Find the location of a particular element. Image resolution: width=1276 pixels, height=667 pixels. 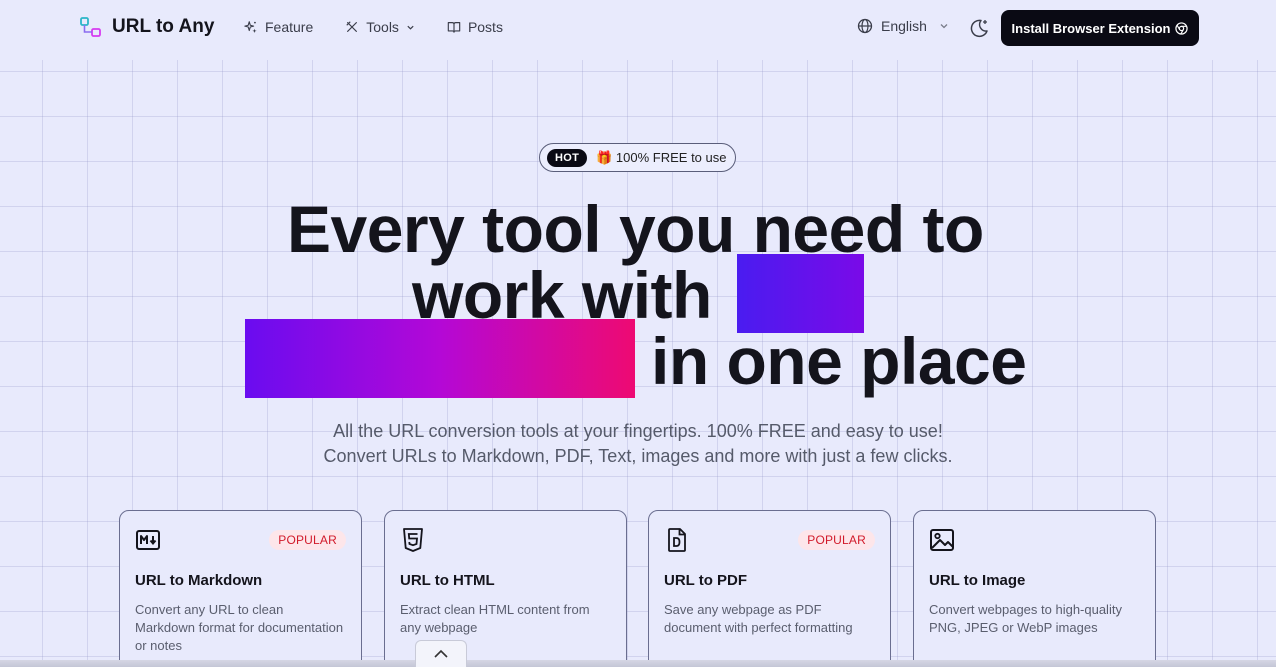

install-extension-button: Install Browser Extension is located at coordinates (1100, 28).